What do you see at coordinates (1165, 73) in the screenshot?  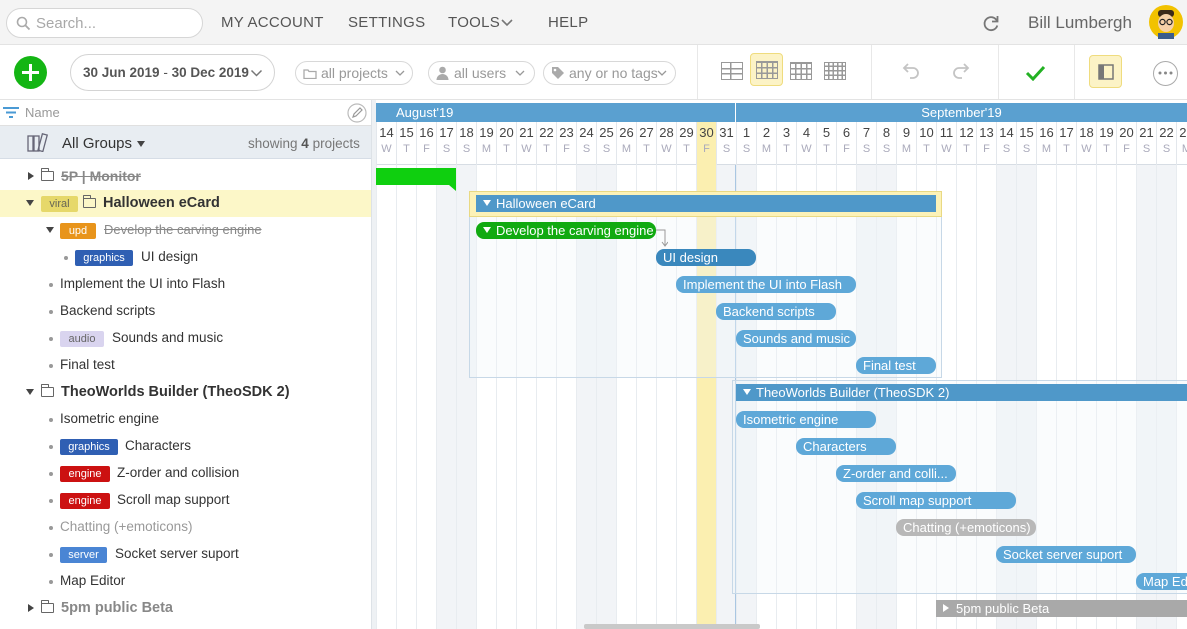 I see `more-options-button` at bounding box center [1165, 73].